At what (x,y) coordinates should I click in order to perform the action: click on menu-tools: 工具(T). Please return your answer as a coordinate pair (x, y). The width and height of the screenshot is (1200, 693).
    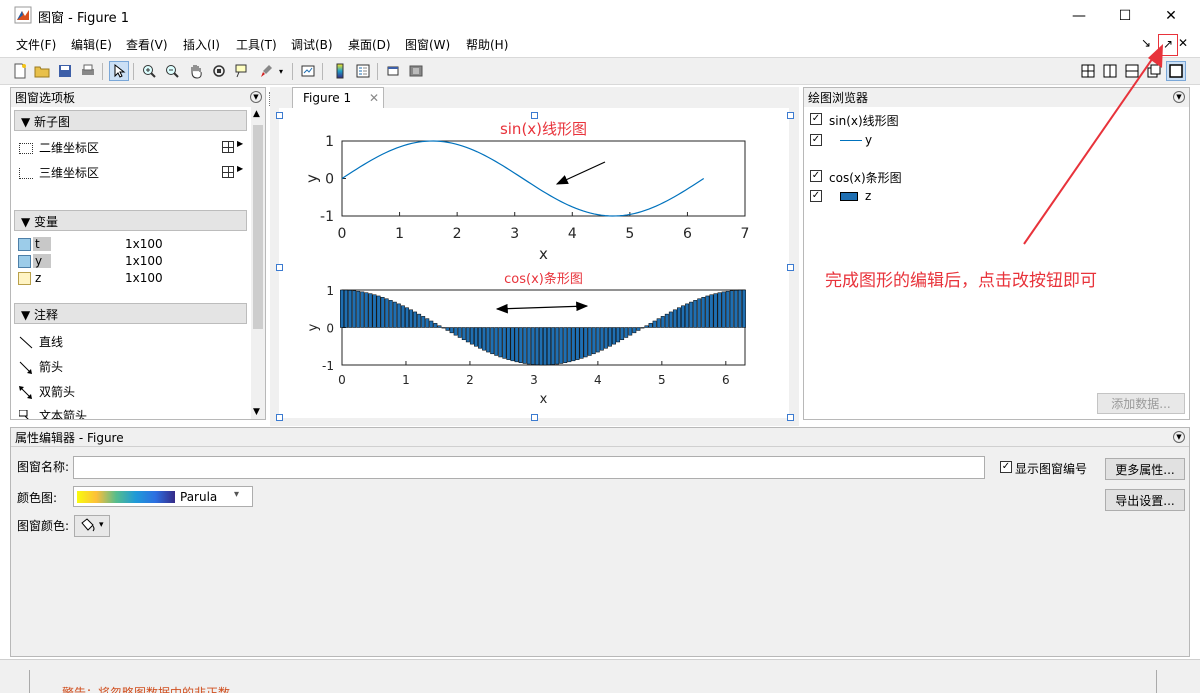
    Looking at the image, I should click on (256, 44).